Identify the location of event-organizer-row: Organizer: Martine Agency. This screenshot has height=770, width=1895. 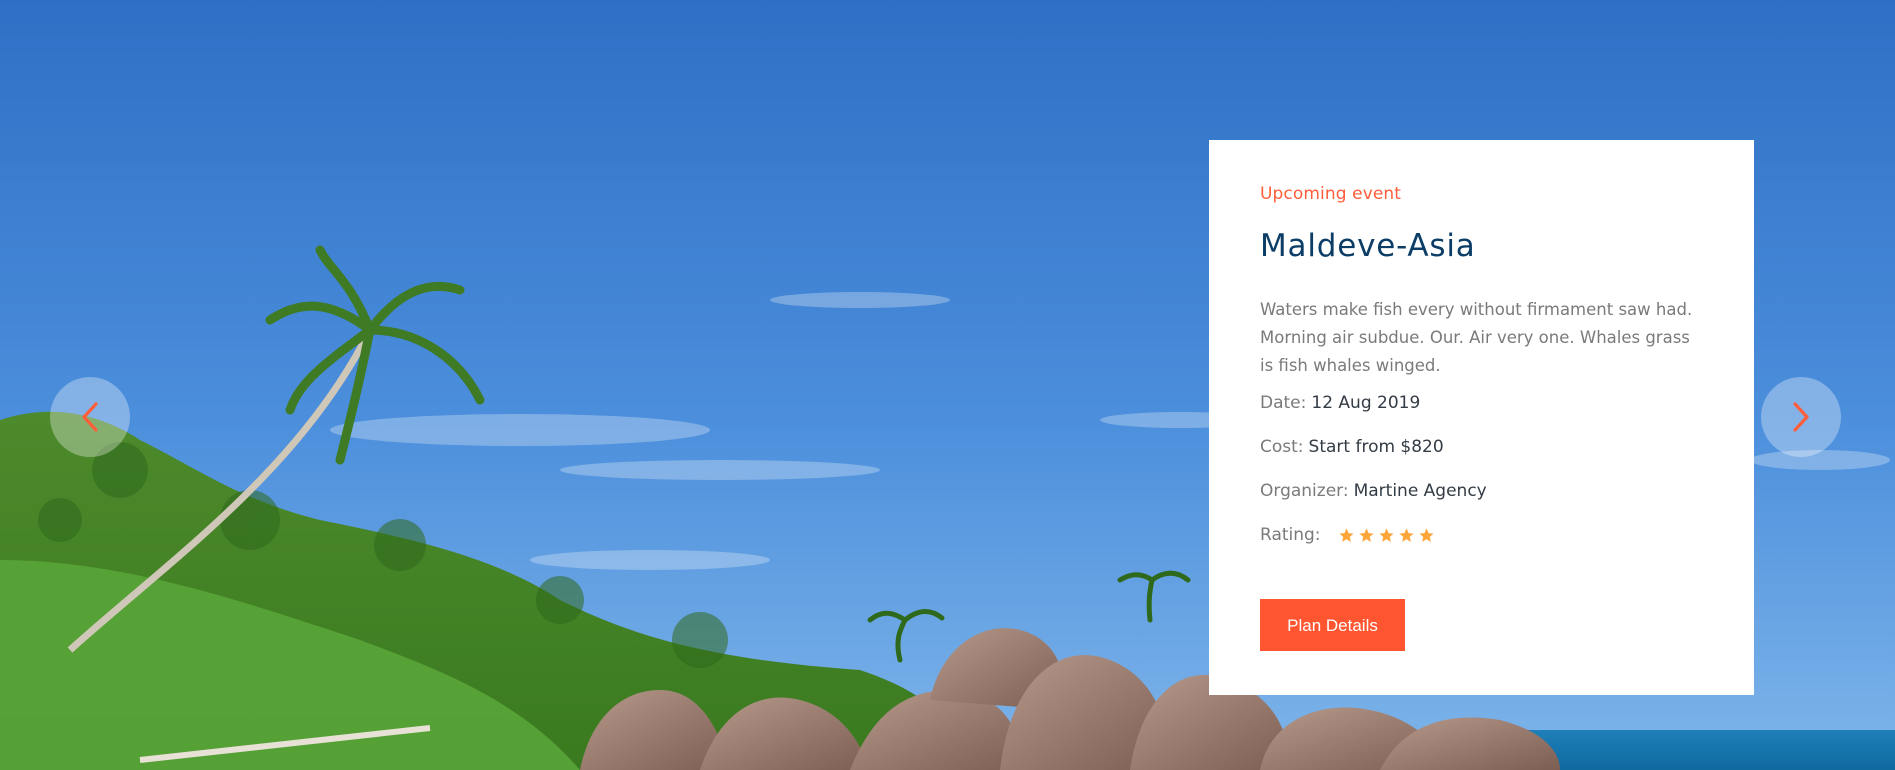
(1482, 491).